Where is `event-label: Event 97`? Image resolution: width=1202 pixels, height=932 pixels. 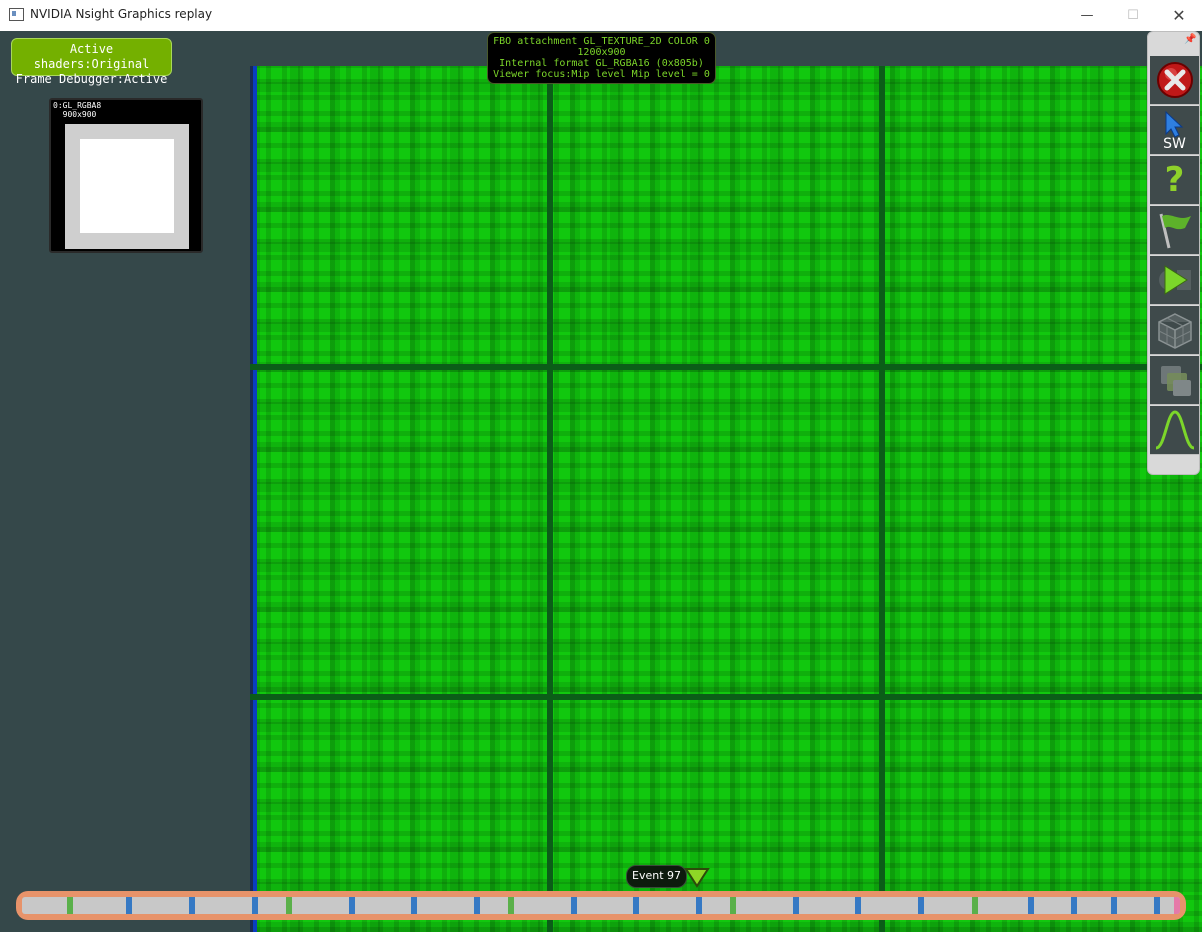 event-label: Event 97 is located at coordinates (657, 876).